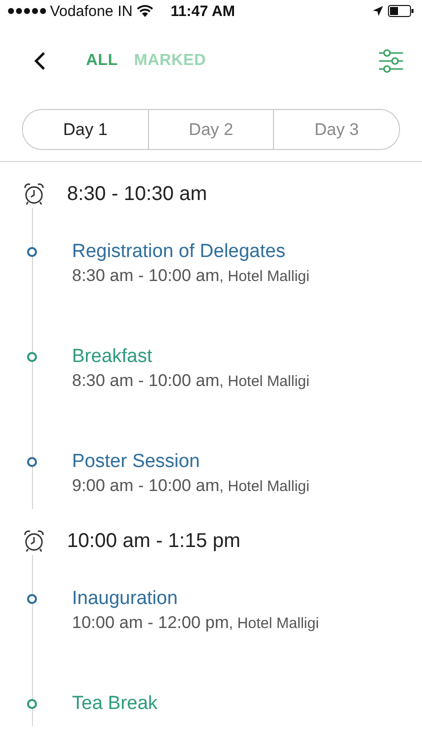  What do you see at coordinates (27, 11) in the screenshot?
I see `signal-icon` at bounding box center [27, 11].